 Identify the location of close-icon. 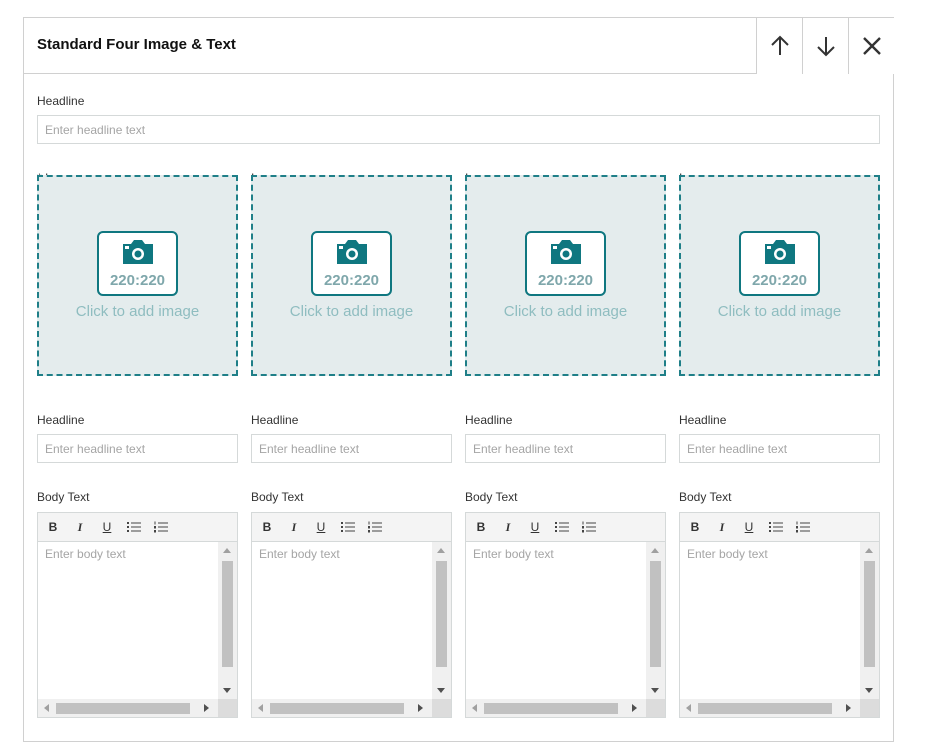
(871, 46).